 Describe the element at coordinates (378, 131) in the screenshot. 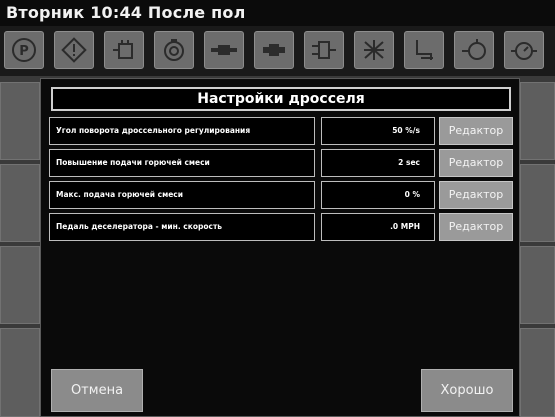

I see `setting-value: 50 %/s` at that location.